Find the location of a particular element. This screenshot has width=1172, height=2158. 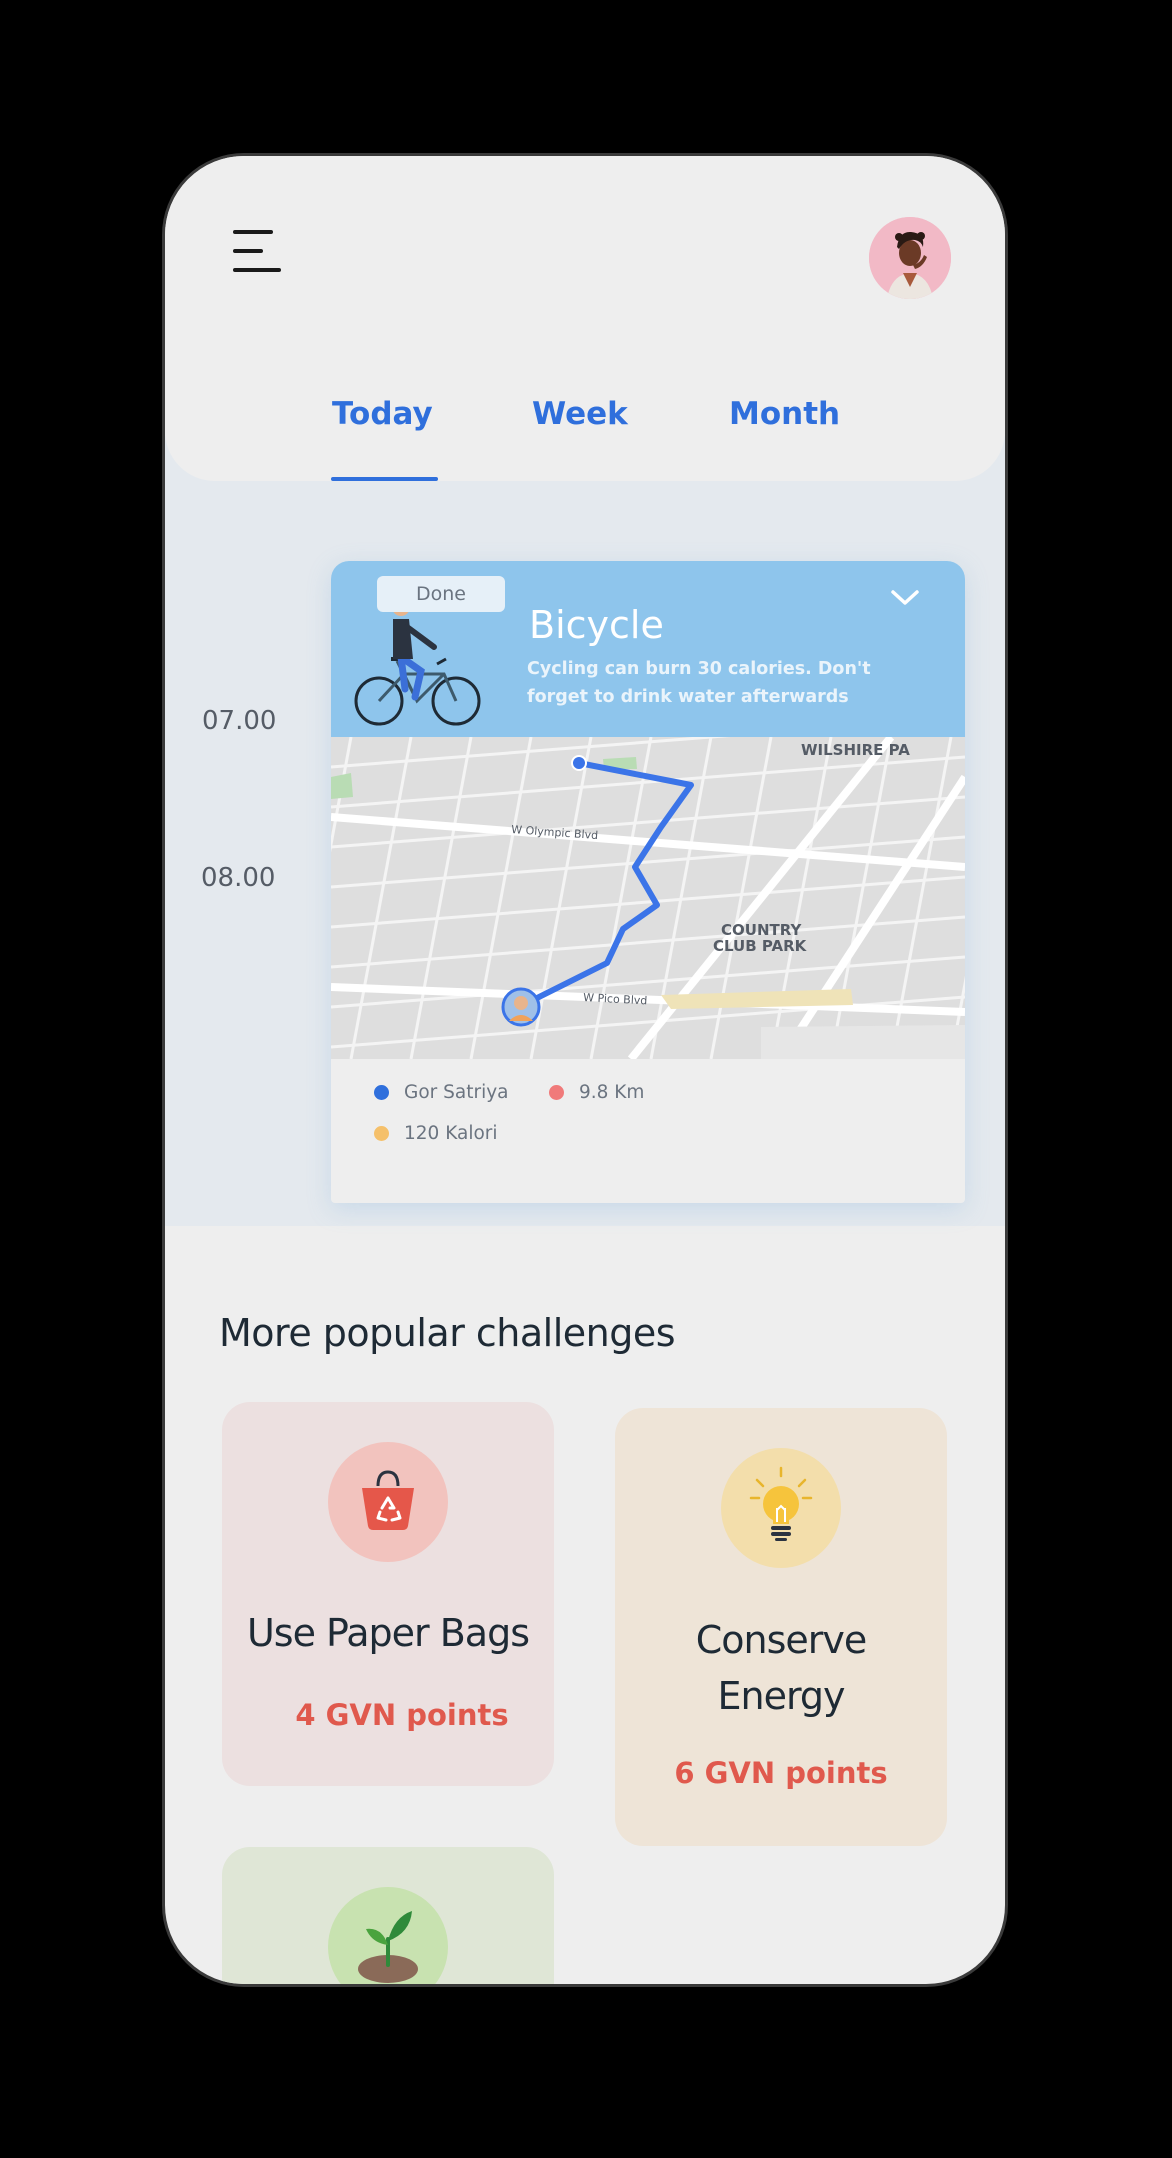

challenge-points: 6 GVN points is located at coordinates (781, 1773).